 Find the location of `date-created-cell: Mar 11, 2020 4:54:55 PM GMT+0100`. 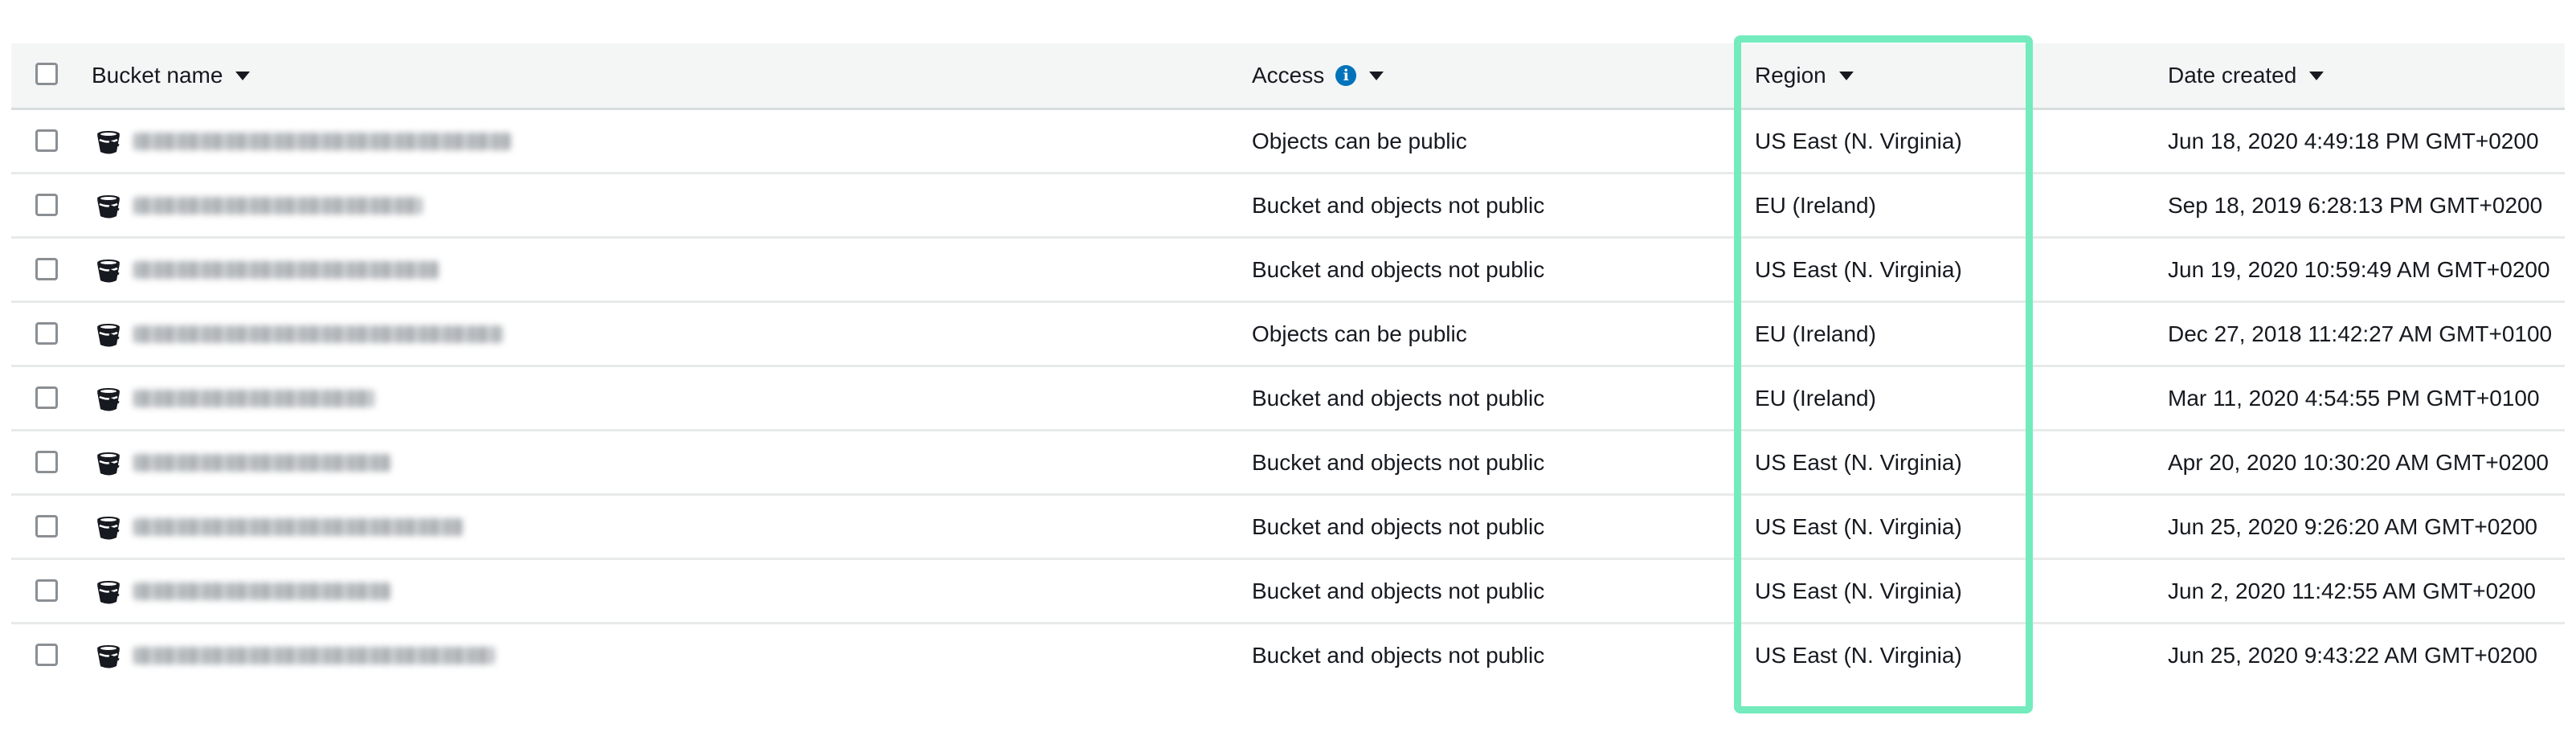

date-created-cell: Mar 11, 2020 4:54:55 PM GMT+0100 is located at coordinates (2354, 398).